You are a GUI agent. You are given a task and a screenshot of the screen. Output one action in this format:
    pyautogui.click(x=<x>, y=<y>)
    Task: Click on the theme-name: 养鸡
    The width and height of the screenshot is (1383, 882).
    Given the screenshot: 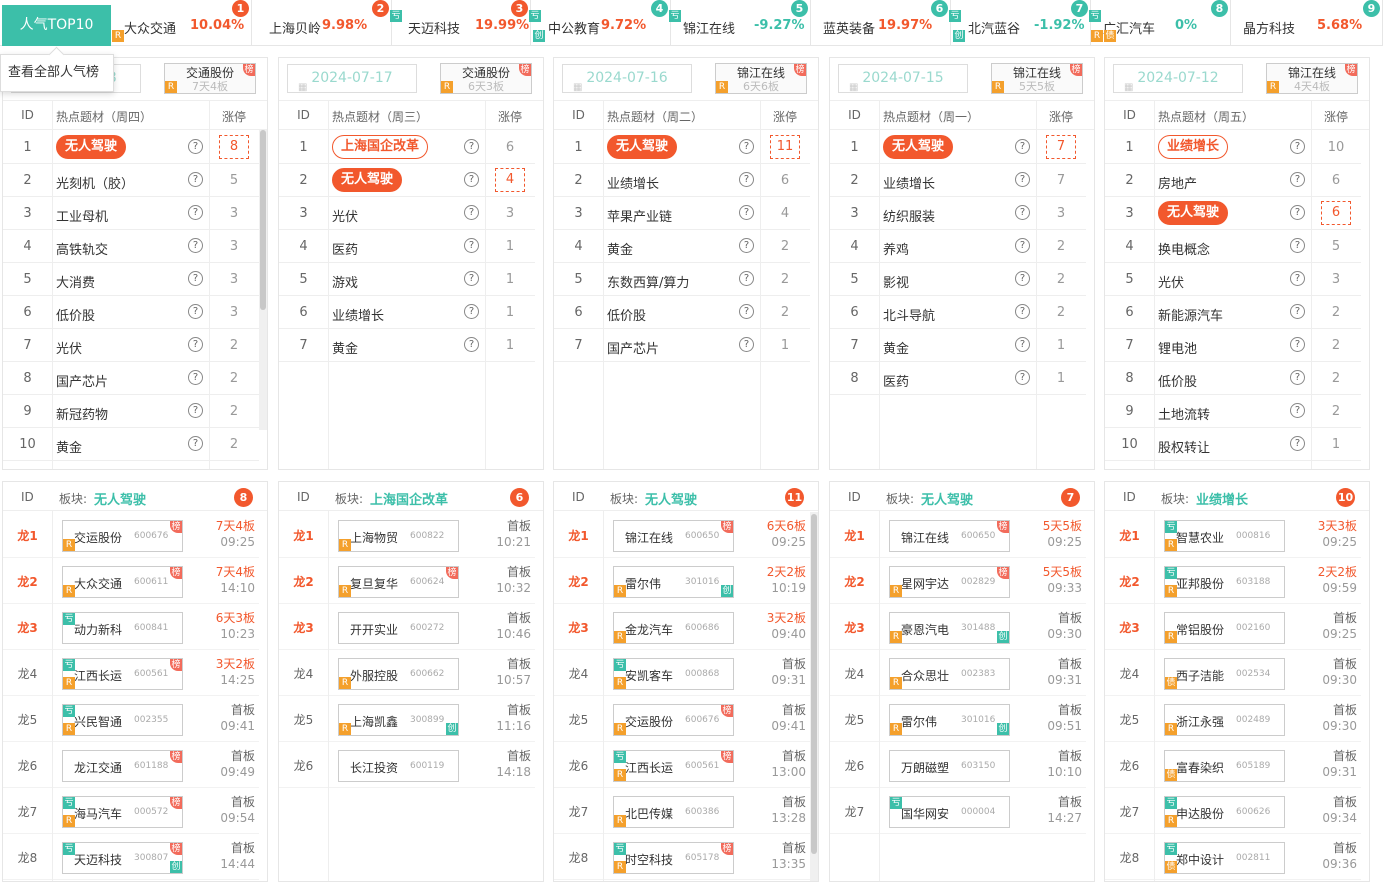 What is the action you would take?
    pyautogui.click(x=896, y=248)
    